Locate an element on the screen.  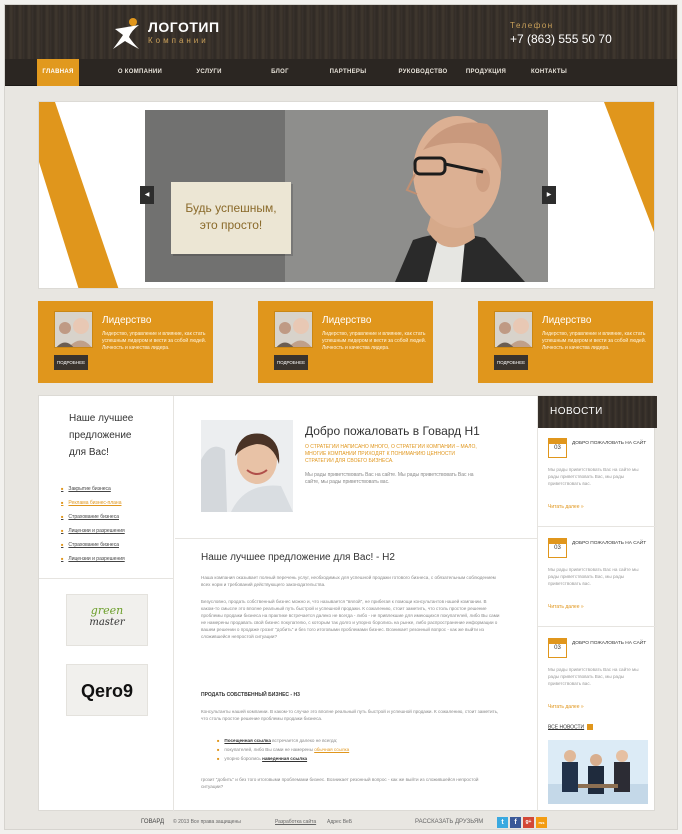
list-item-text: покупателей, либо Вы сами не намерены is located at coordinates (269, 749).